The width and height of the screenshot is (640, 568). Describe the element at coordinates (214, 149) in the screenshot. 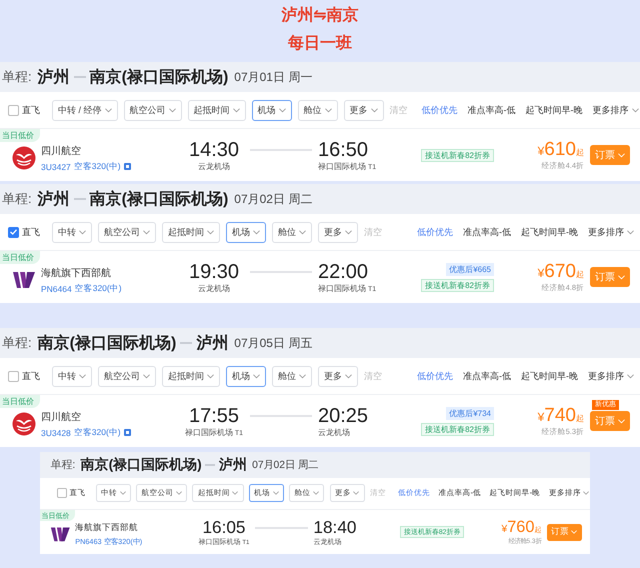

I see `departure-time: 14:30` at that location.